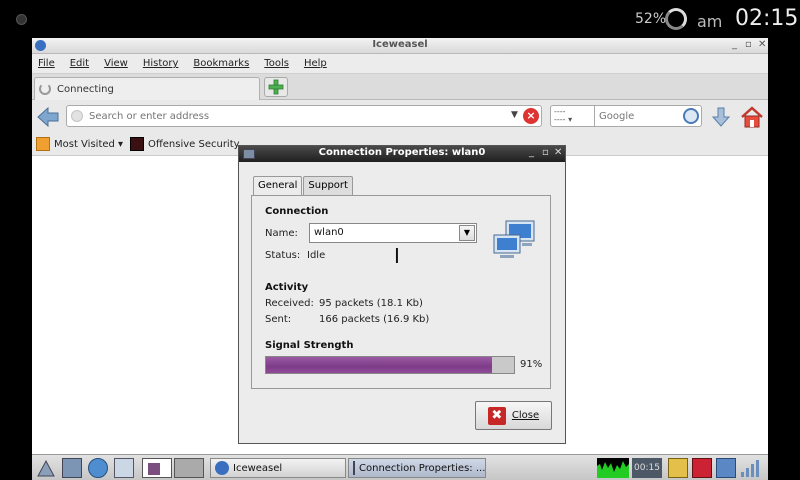 The image size is (800, 480). What do you see at coordinates (315, 63) in the screenshot?
I see `menu-help: Help` at bounding box center [315, 63].